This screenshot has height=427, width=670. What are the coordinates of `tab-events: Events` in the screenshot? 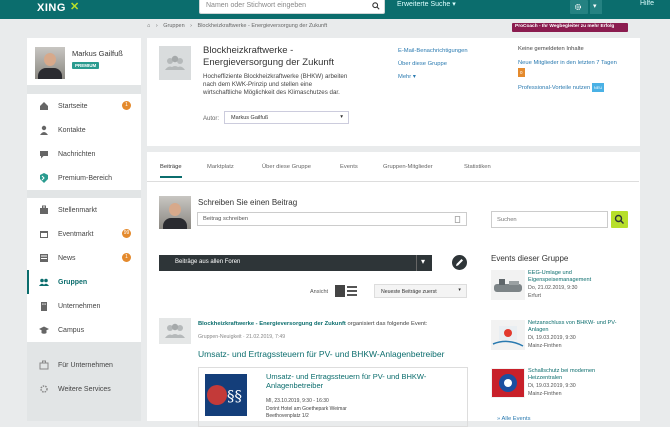 It's located at (349, 167).